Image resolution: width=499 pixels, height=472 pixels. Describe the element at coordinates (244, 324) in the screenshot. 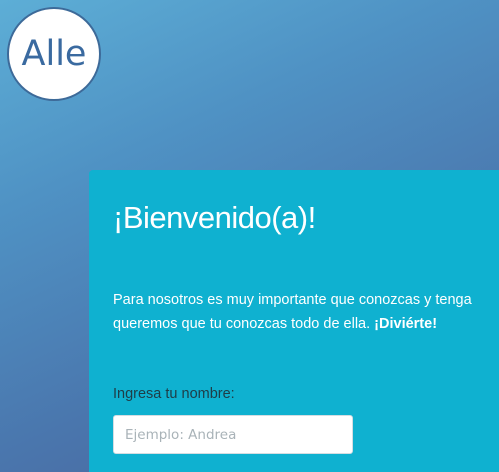

I see `intro-line-2-text: queremos que tu conozcas todo de ella.` at that location.